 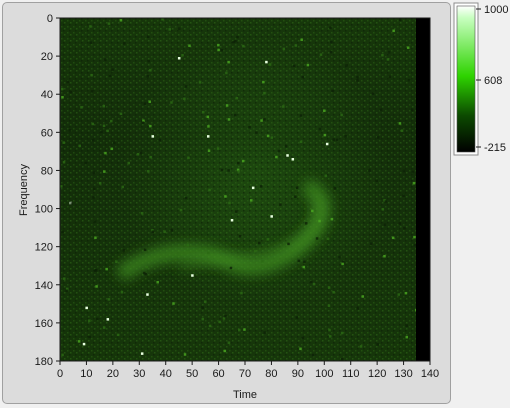 I want to click on x-axis: 0 10 20 30 40 50 60 70 80 90 100 110 120 130 140, so click(x=248, y=370).